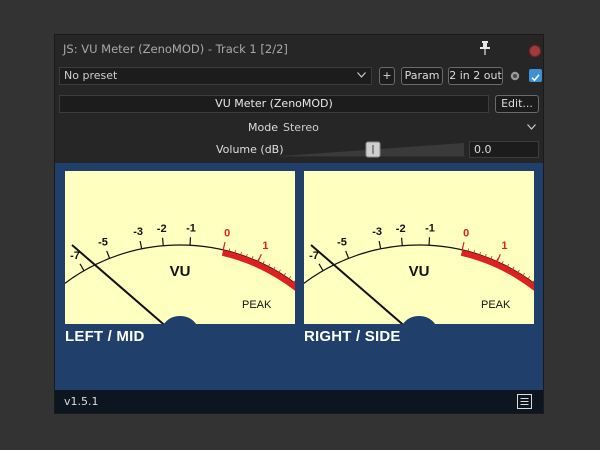 The height and width of the screenshot is (450, 600). What do you see at coordinates (274, 104) in the screenshot?
I see `plugin-name-field: VU Meter (ZenoMOD)` at bounding box center [274, 104].